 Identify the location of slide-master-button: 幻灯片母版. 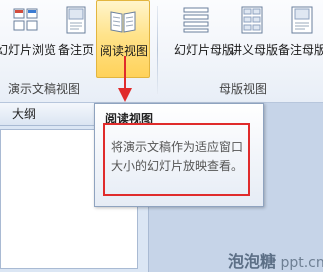
(203, 39).